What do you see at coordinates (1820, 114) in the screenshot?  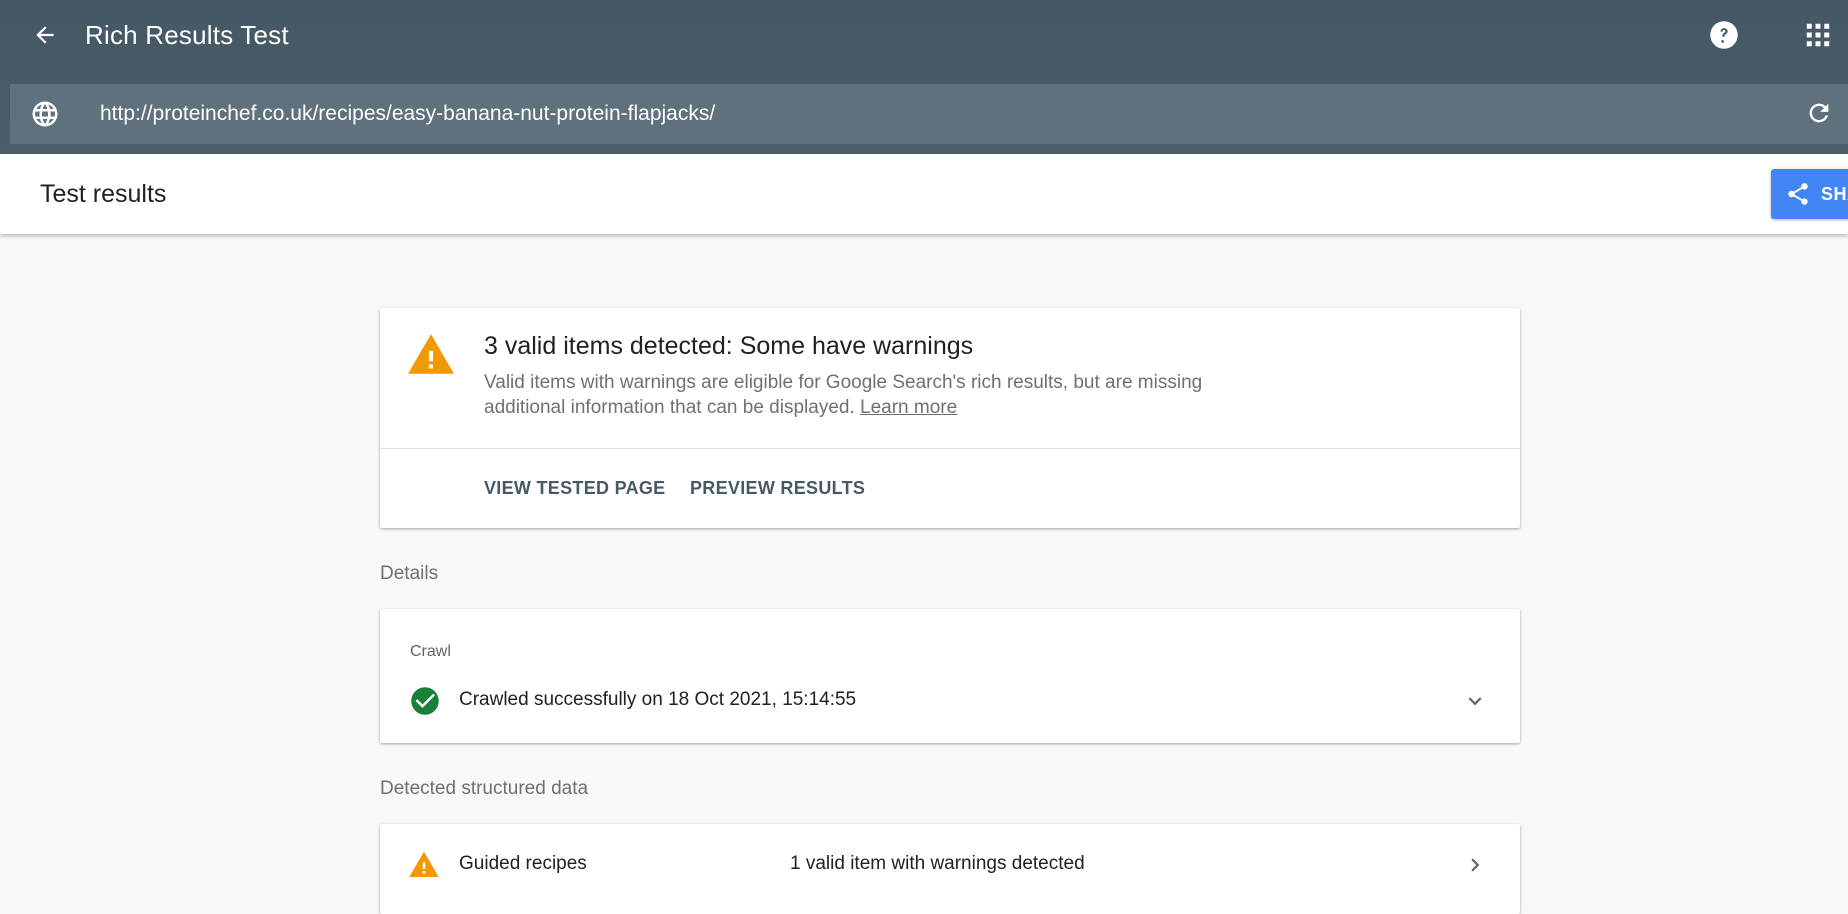 I see `refresh-icon` at bounding box center [1820, 114].